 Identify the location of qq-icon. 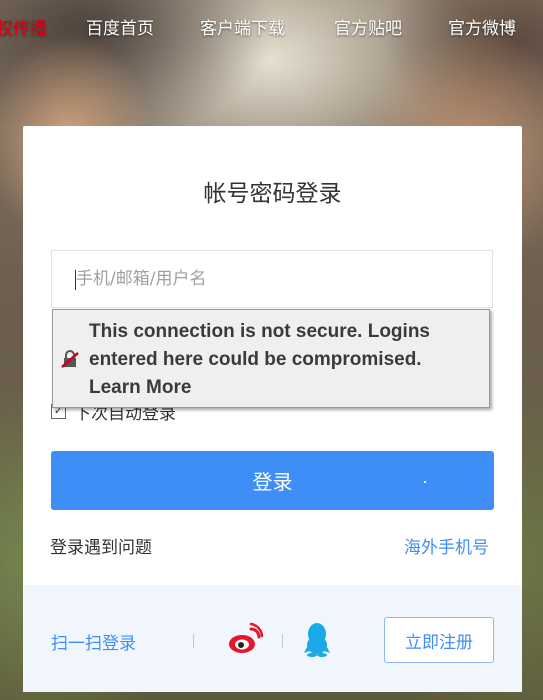
(317, 639).